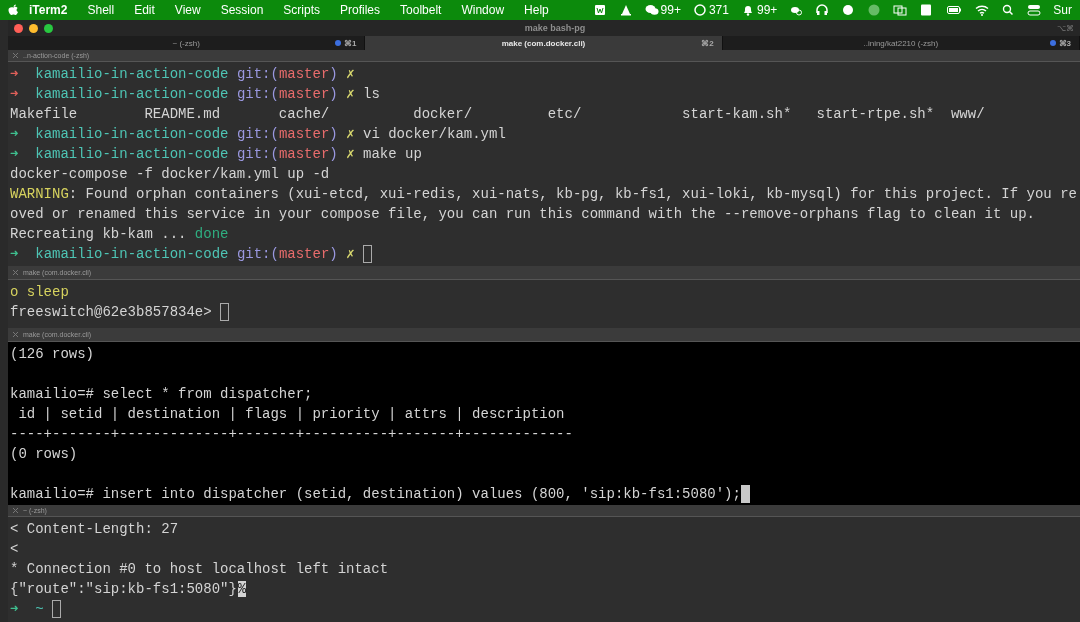 Image resolution: width=1080 pixels, height=622 pixels. Describe the element at coordinates (1062, 10) in the screenshot. I see `menu-bar-clock: Sur` at that location.